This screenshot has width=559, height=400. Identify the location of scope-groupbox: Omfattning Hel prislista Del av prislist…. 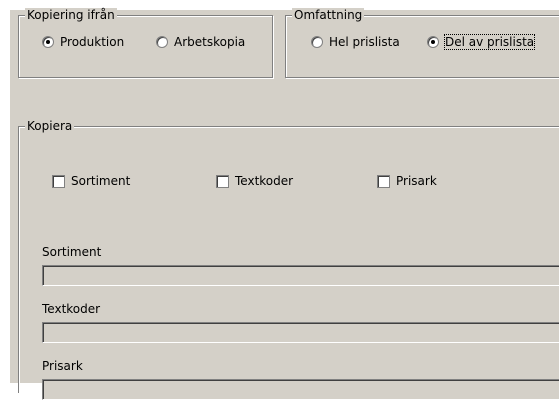
(422, 43).